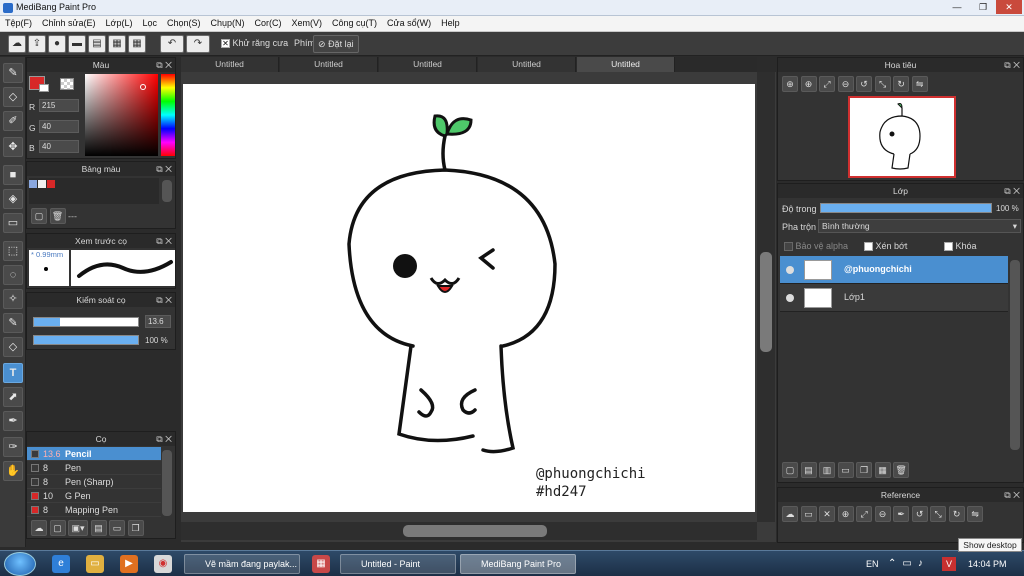  I want to click on hue-slider, so click(168, 115).